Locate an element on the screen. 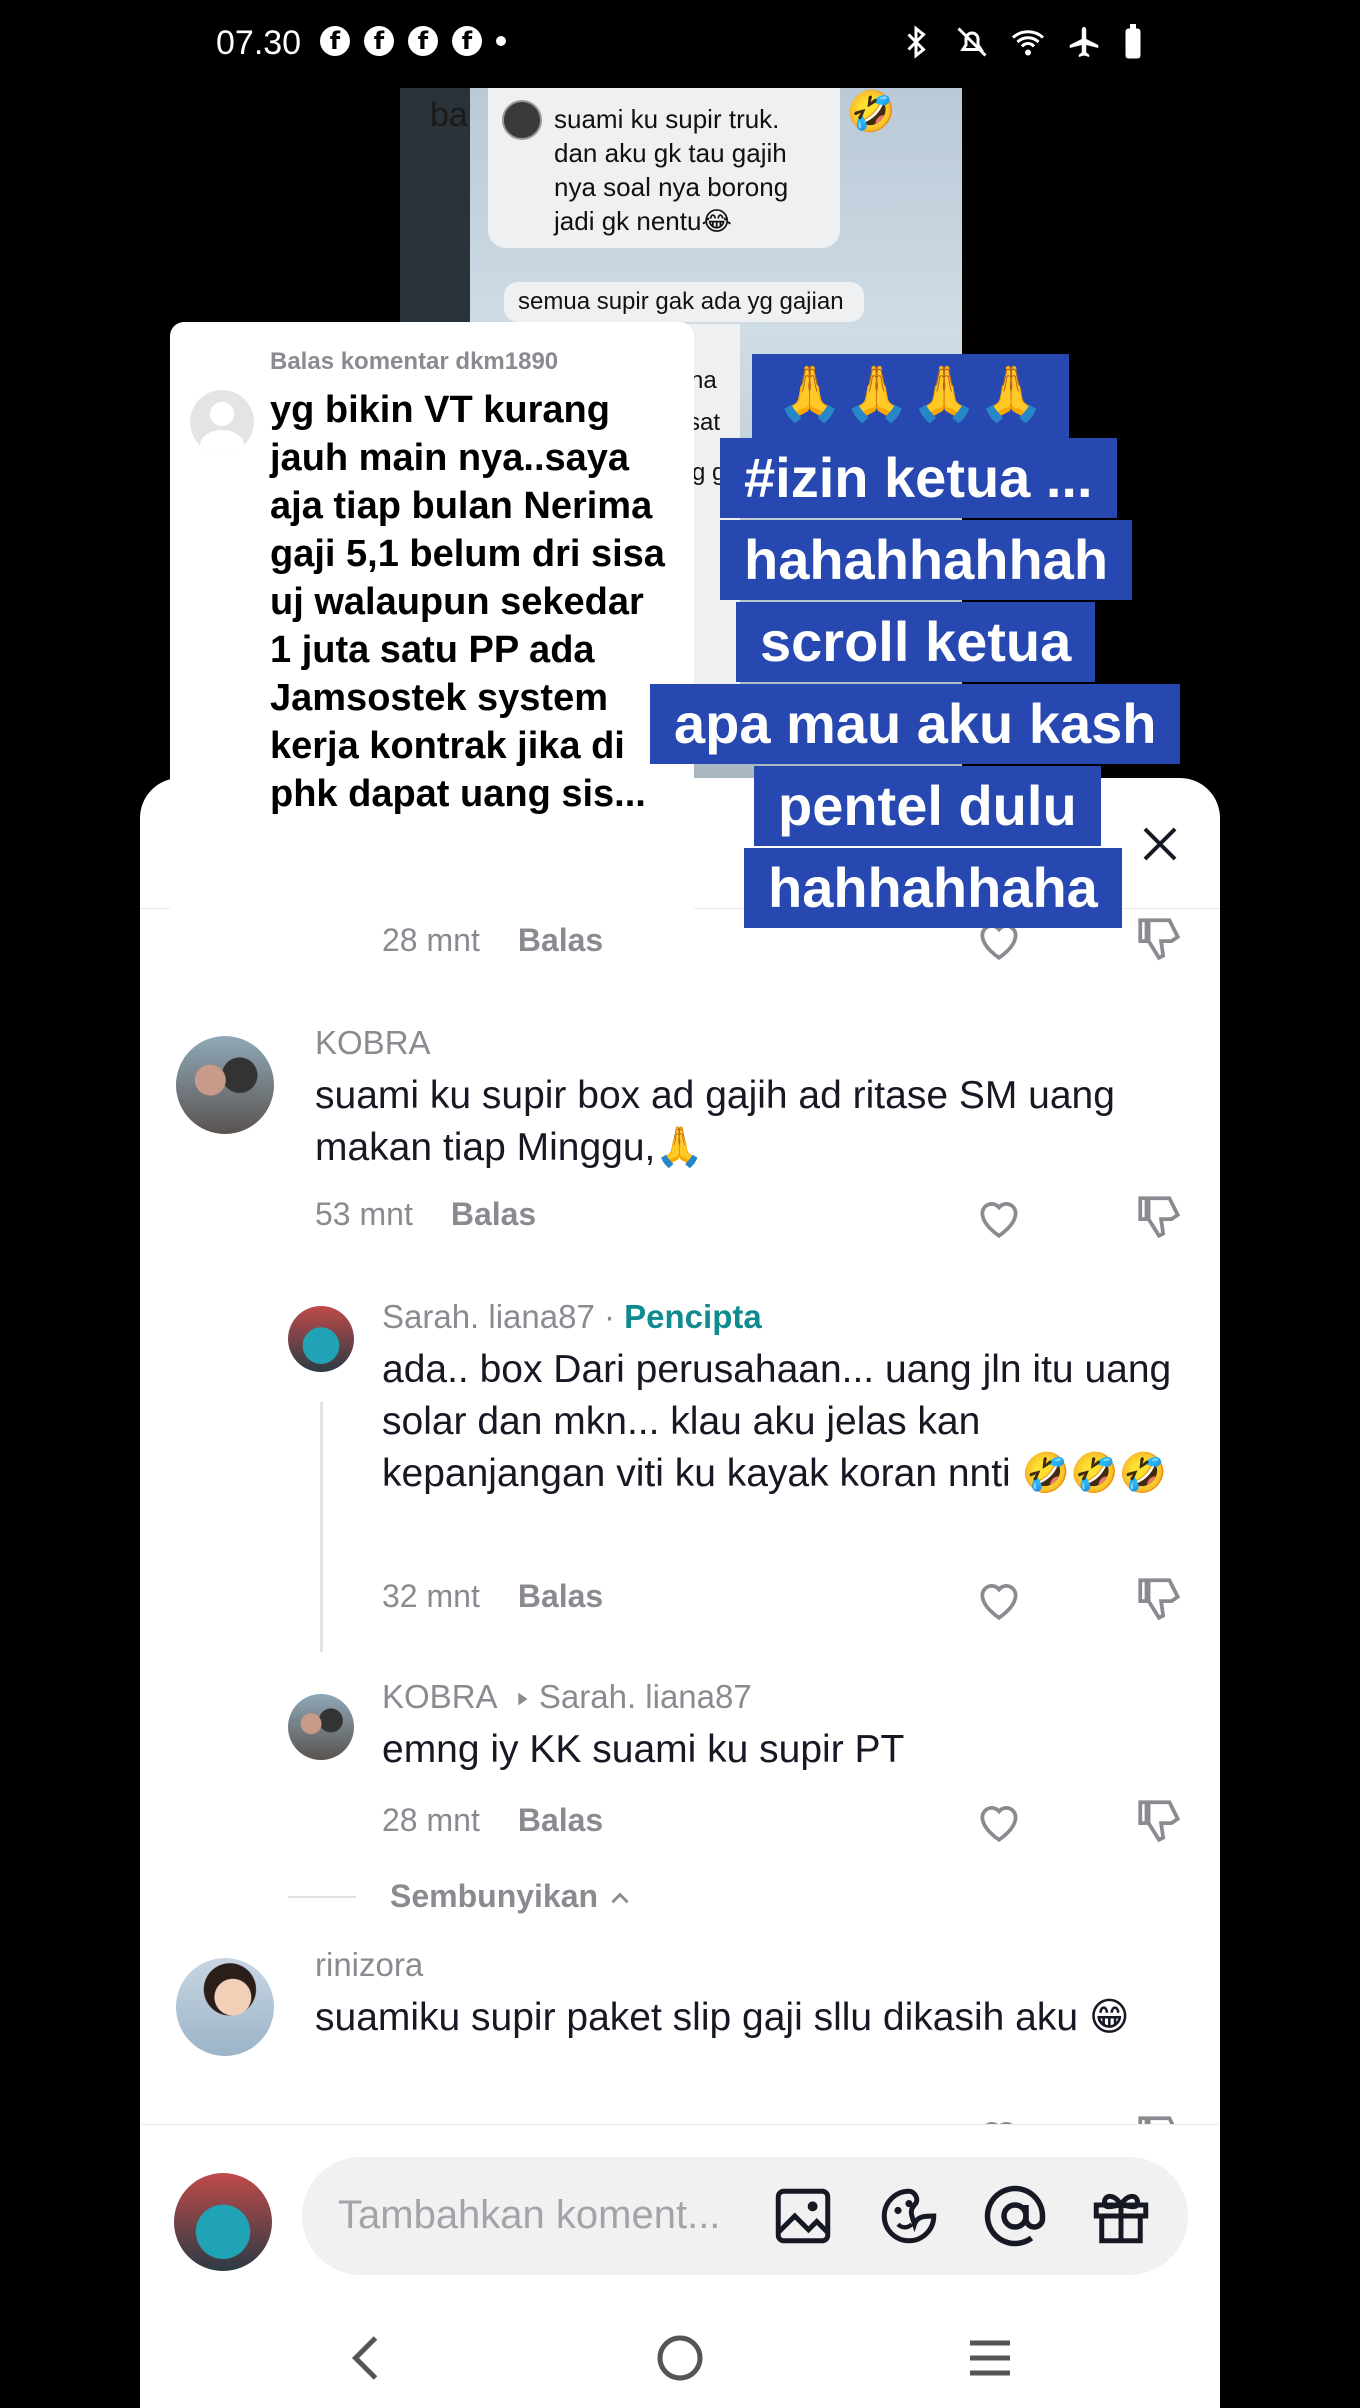  recent-apps-icon is located at coordinates (990, 2358).